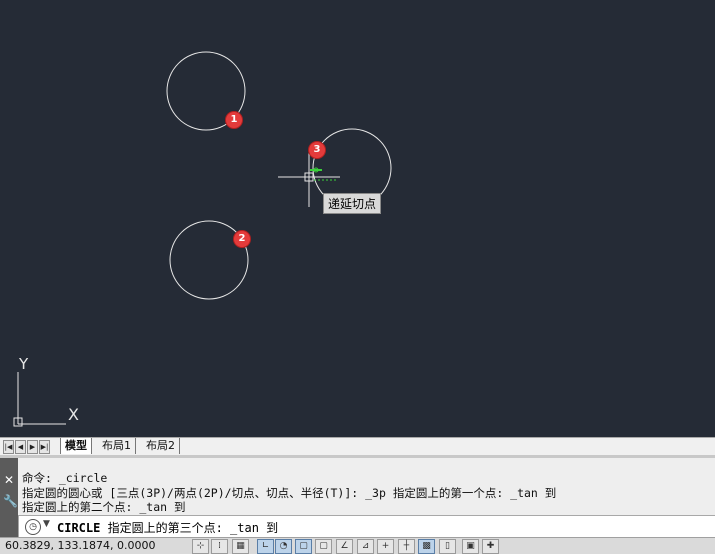 This screenshot has height=554, width=715. What do you see at coordinates (447, 546) in the screenshot?
I see `quickprops-icon: ▯` at bounding box center [447, 546].